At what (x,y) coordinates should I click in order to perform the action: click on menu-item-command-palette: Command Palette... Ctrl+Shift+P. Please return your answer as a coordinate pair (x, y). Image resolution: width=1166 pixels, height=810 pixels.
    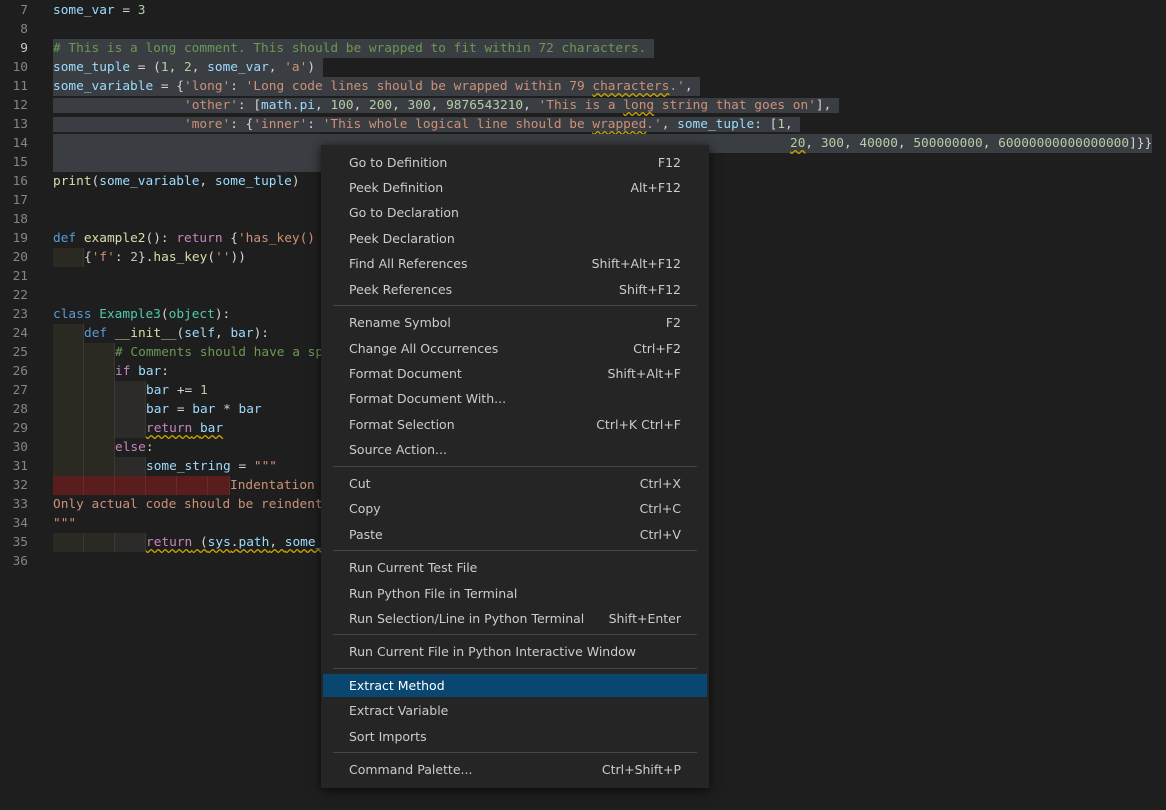
    Looking at the image, I should click on (515, 769).